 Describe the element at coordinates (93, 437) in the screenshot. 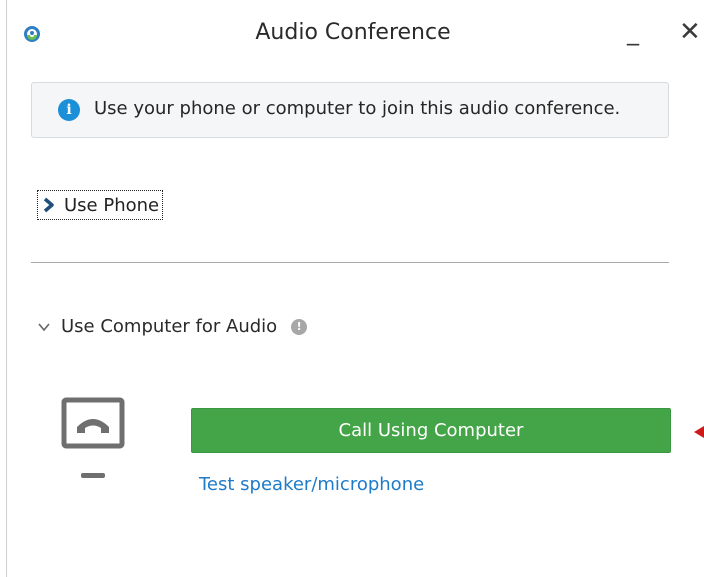

I see `computer-call-icon` at that location.